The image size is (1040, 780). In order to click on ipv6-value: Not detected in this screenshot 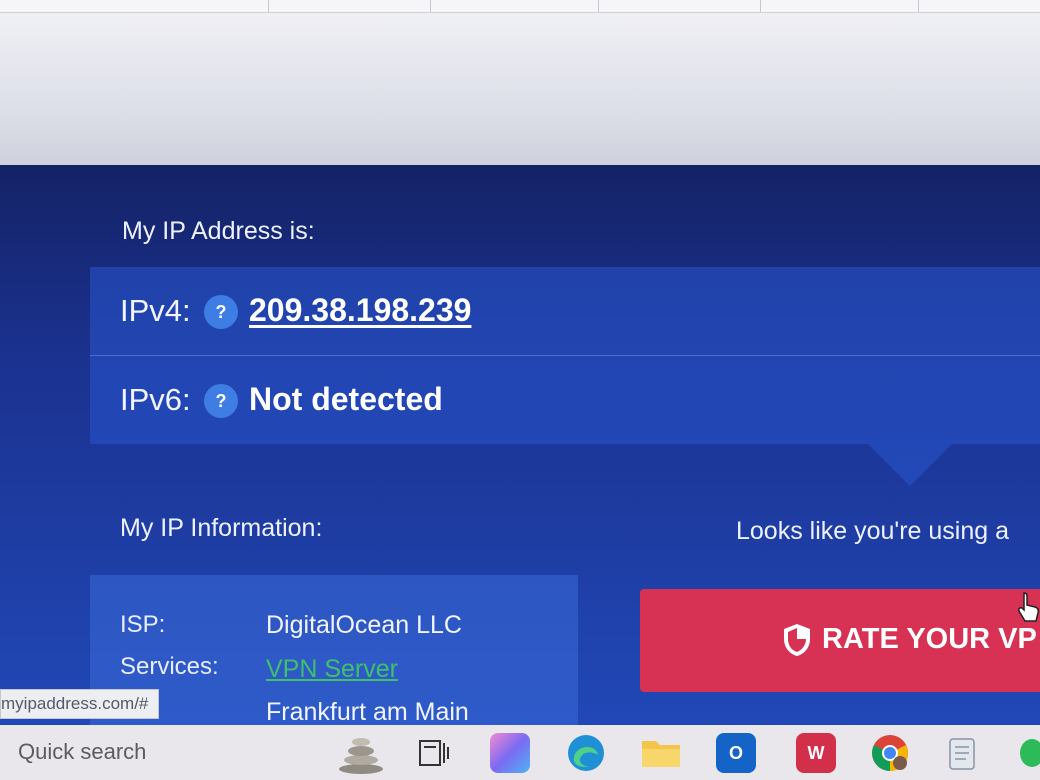, I will do `click(346, 399)`.